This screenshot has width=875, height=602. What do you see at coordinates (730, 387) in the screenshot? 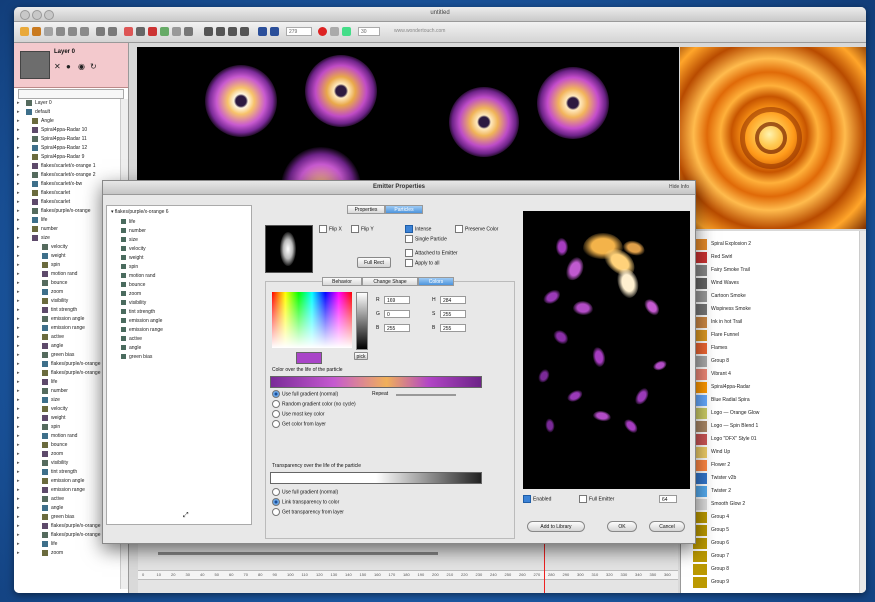
I see `library-item: Spiral4ppa-Radar` at bounding box center [730, 387].